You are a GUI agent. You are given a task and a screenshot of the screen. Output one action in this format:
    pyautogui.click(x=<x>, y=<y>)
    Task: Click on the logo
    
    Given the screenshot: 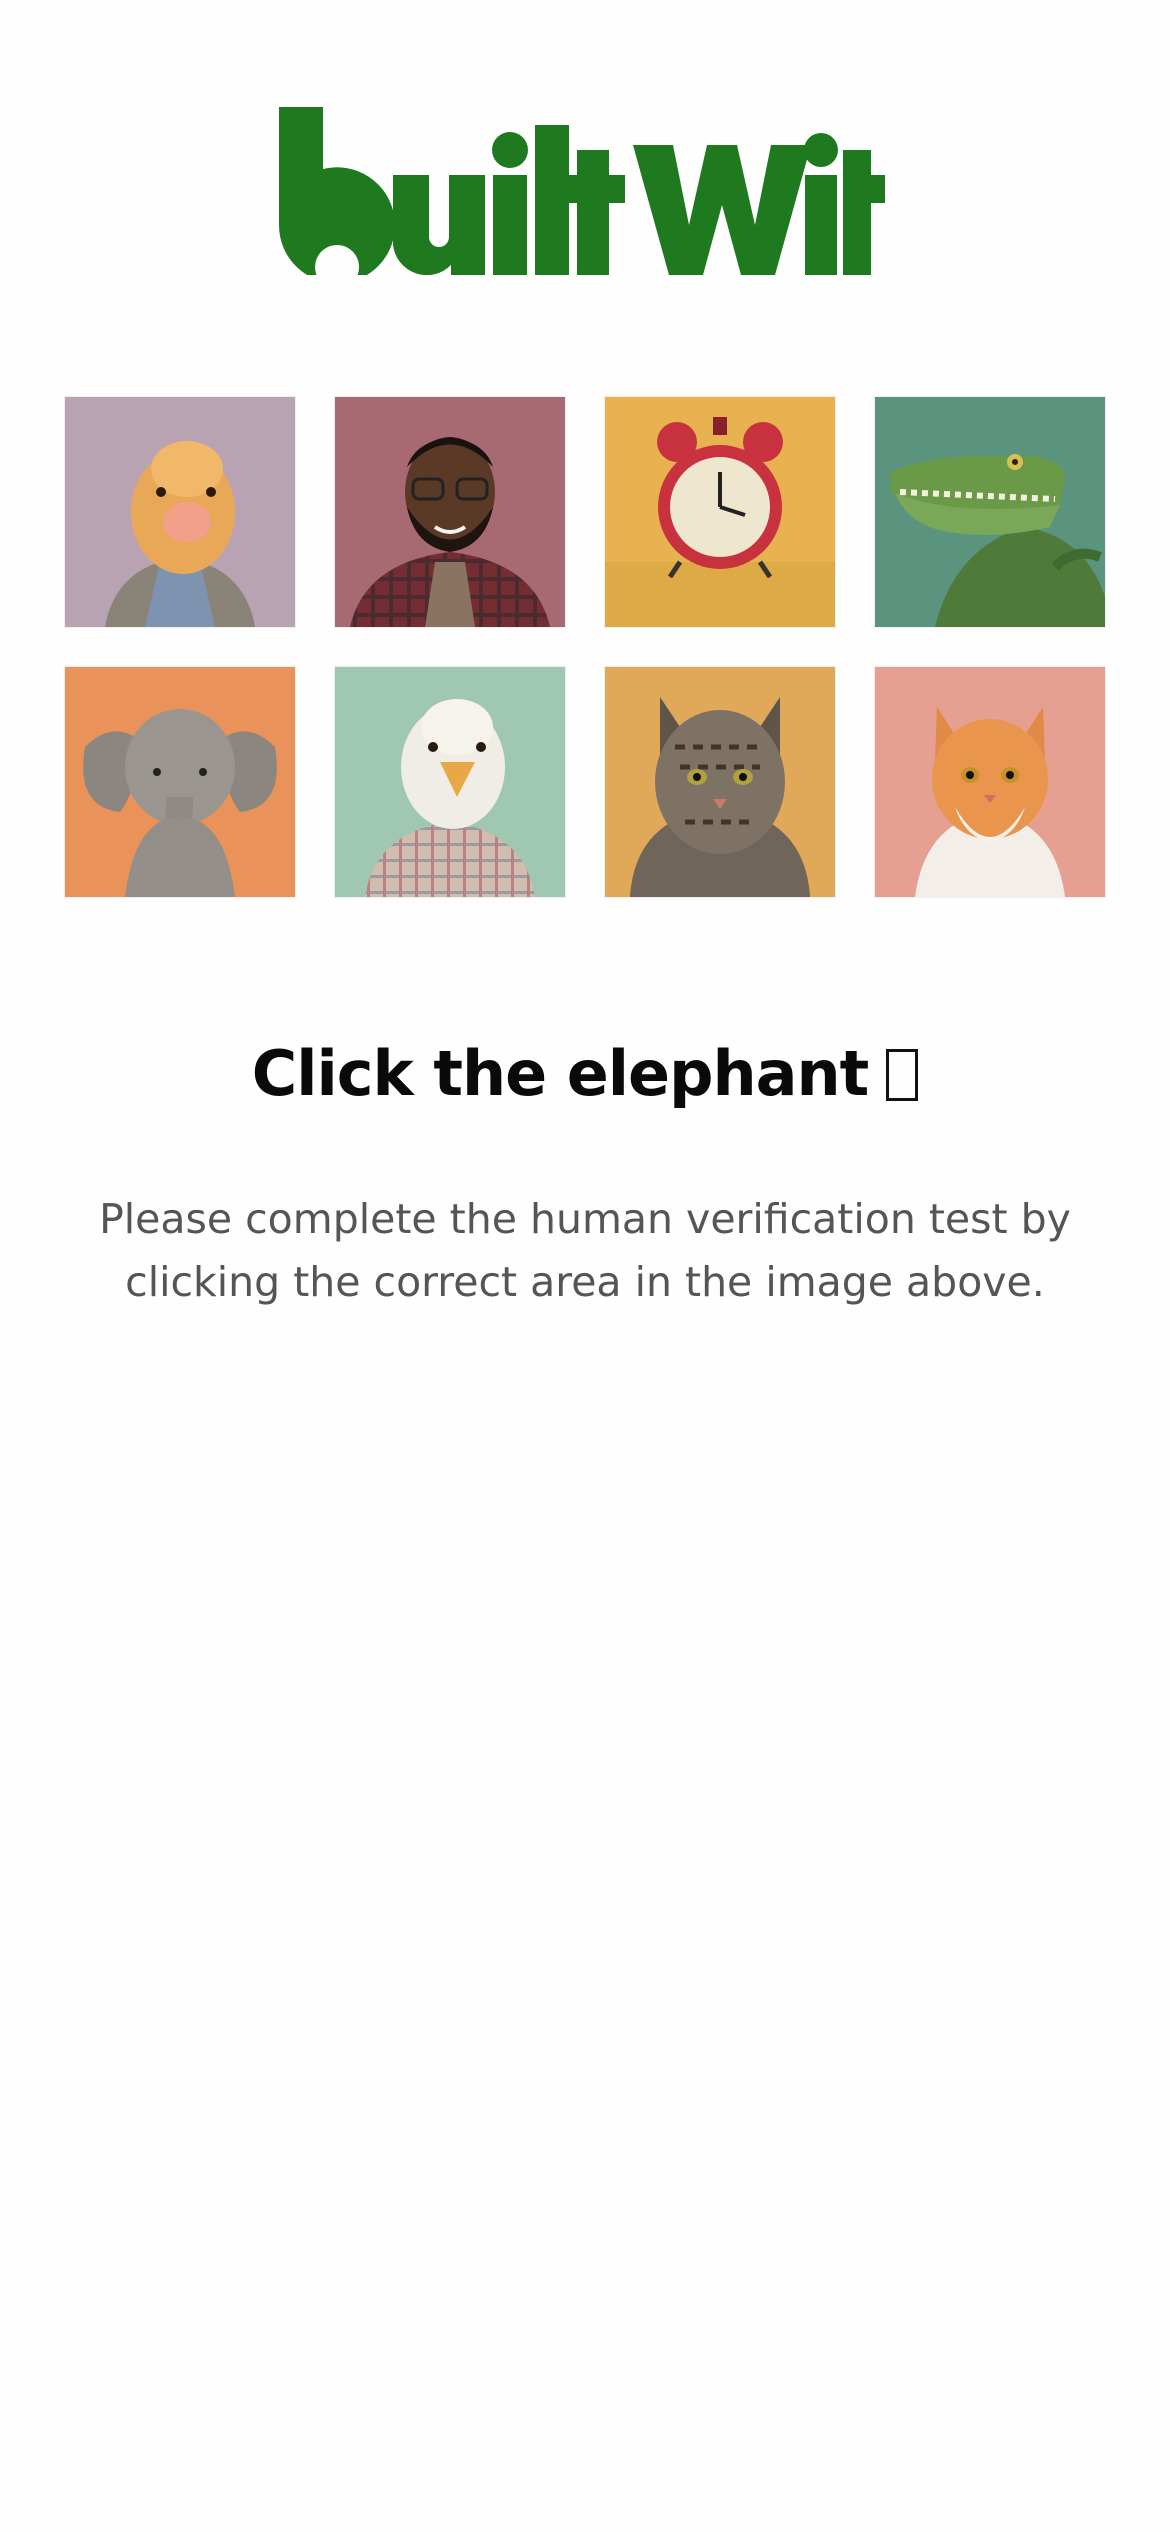 What is the action you would take?
    pyautogui.click(x=585, y=185)
    